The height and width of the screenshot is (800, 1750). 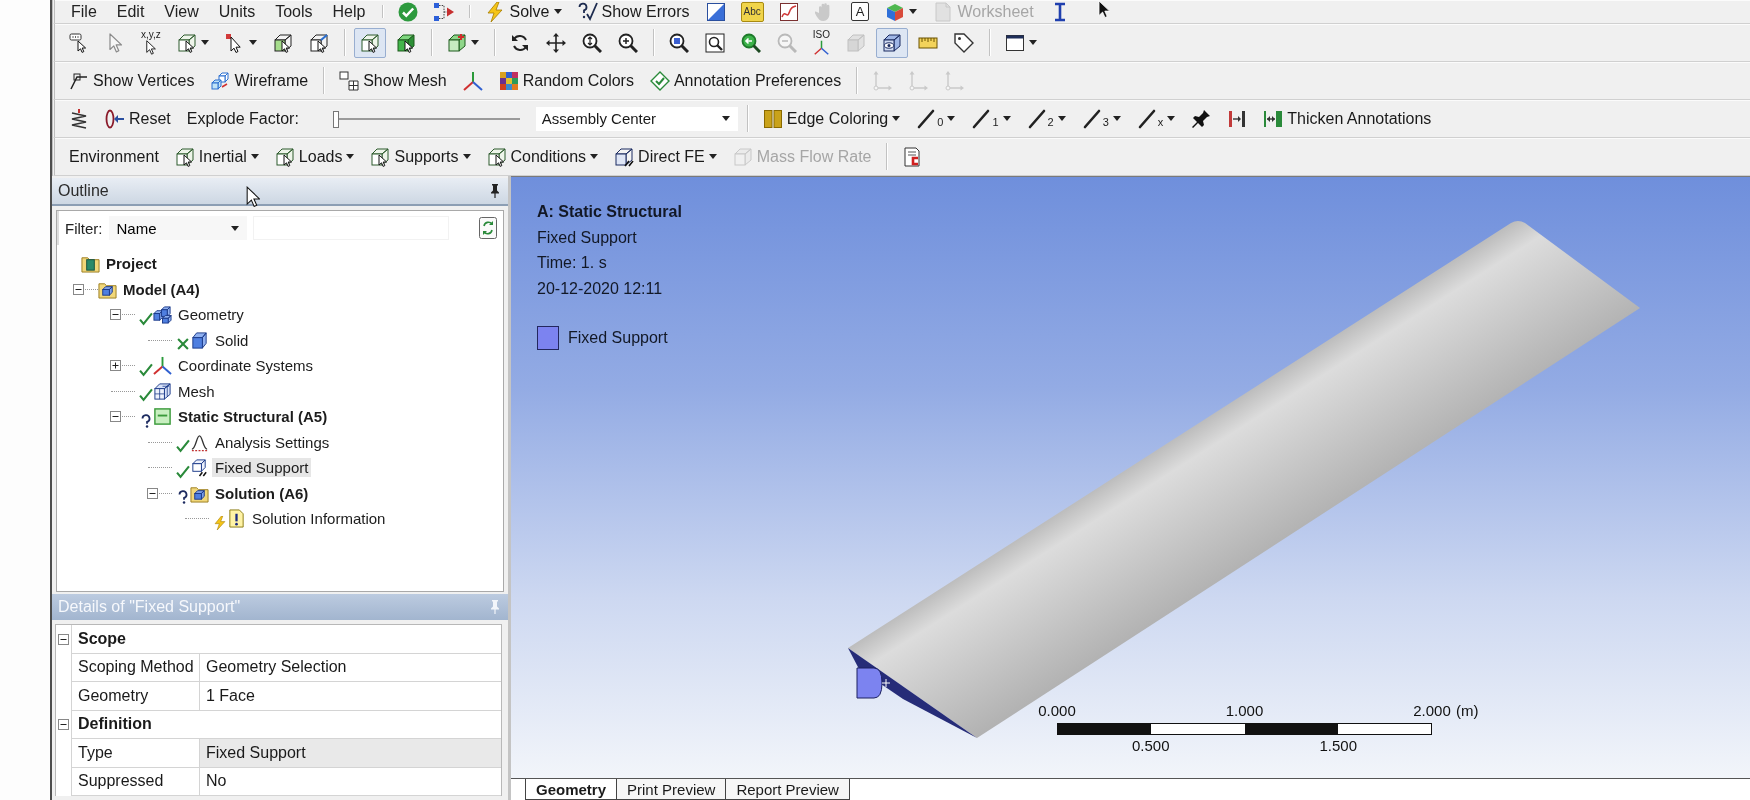 What do you see at coordinates (335, 119) in the screenshot?
I see `slider-handle` at bounding box center [335, 119].